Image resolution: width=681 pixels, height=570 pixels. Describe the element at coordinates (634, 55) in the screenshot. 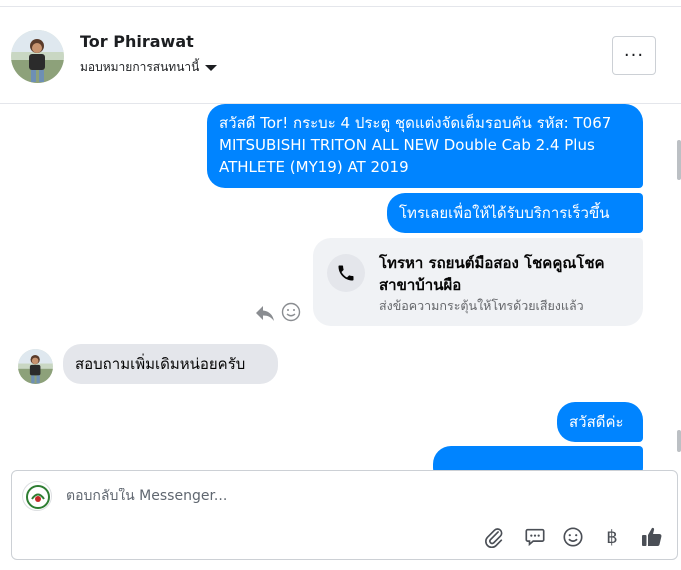

I see `more-options-button: ···` at that location.